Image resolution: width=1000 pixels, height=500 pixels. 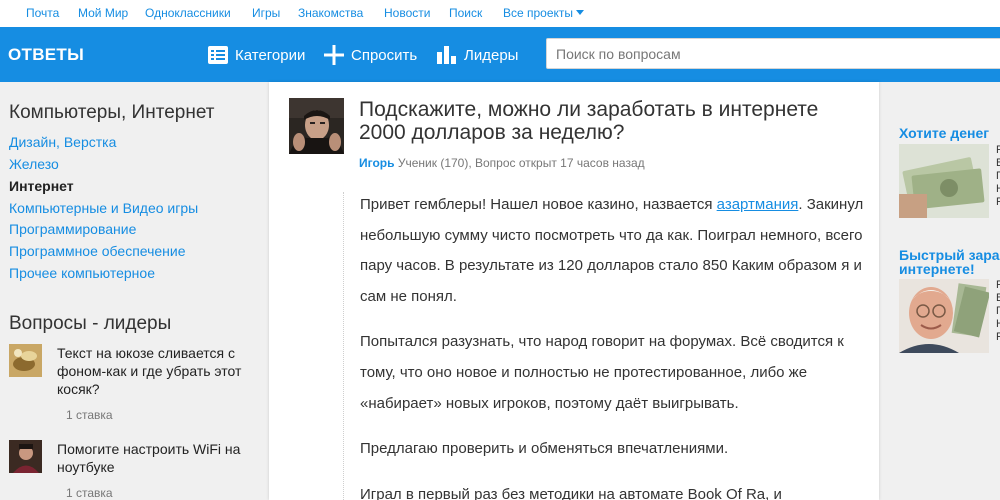 I want to click on category-item: Прочее компьютерное, so click(x=82, y=273).